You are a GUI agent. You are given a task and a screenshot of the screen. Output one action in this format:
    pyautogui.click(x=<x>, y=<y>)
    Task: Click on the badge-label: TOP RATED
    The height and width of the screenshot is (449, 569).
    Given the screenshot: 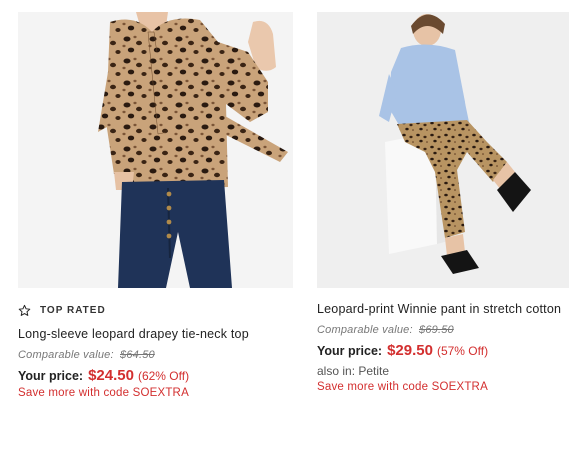 What is the action you would take?
    pyautogui.click(x=73, y=310)
    